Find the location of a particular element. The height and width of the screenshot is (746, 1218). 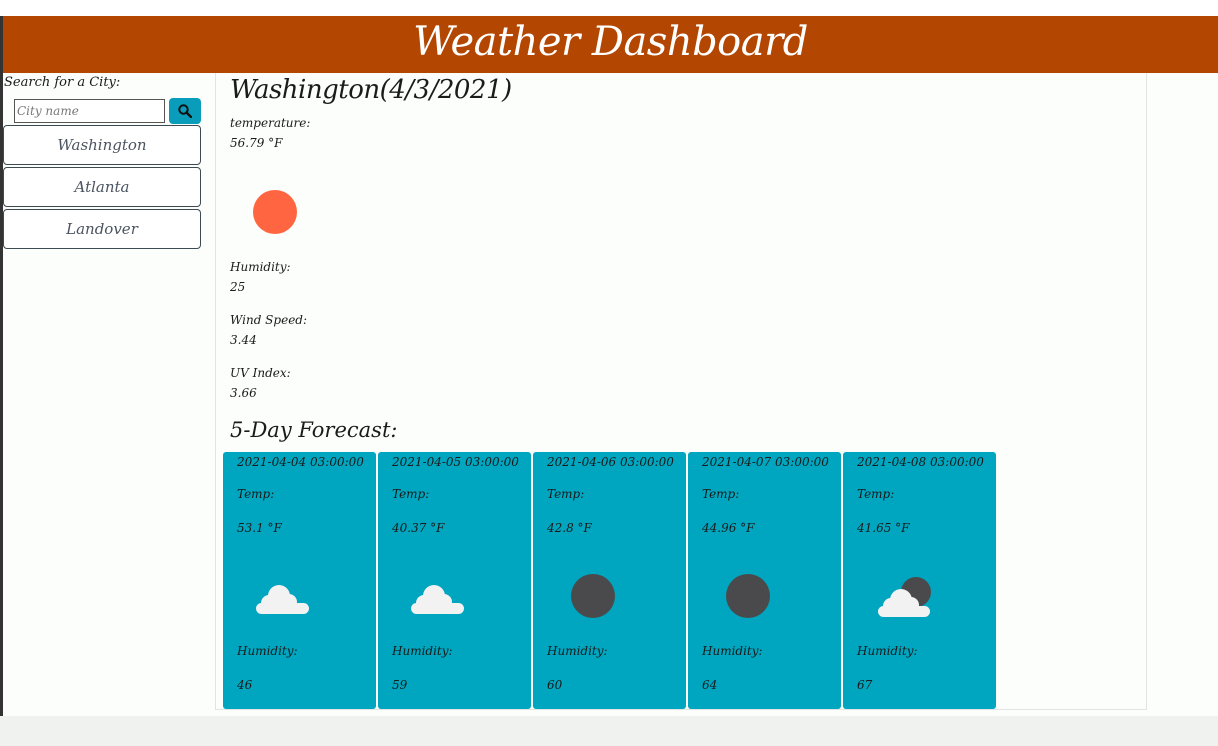

search-label: Search for a City: is located at coordinates (62, 82).